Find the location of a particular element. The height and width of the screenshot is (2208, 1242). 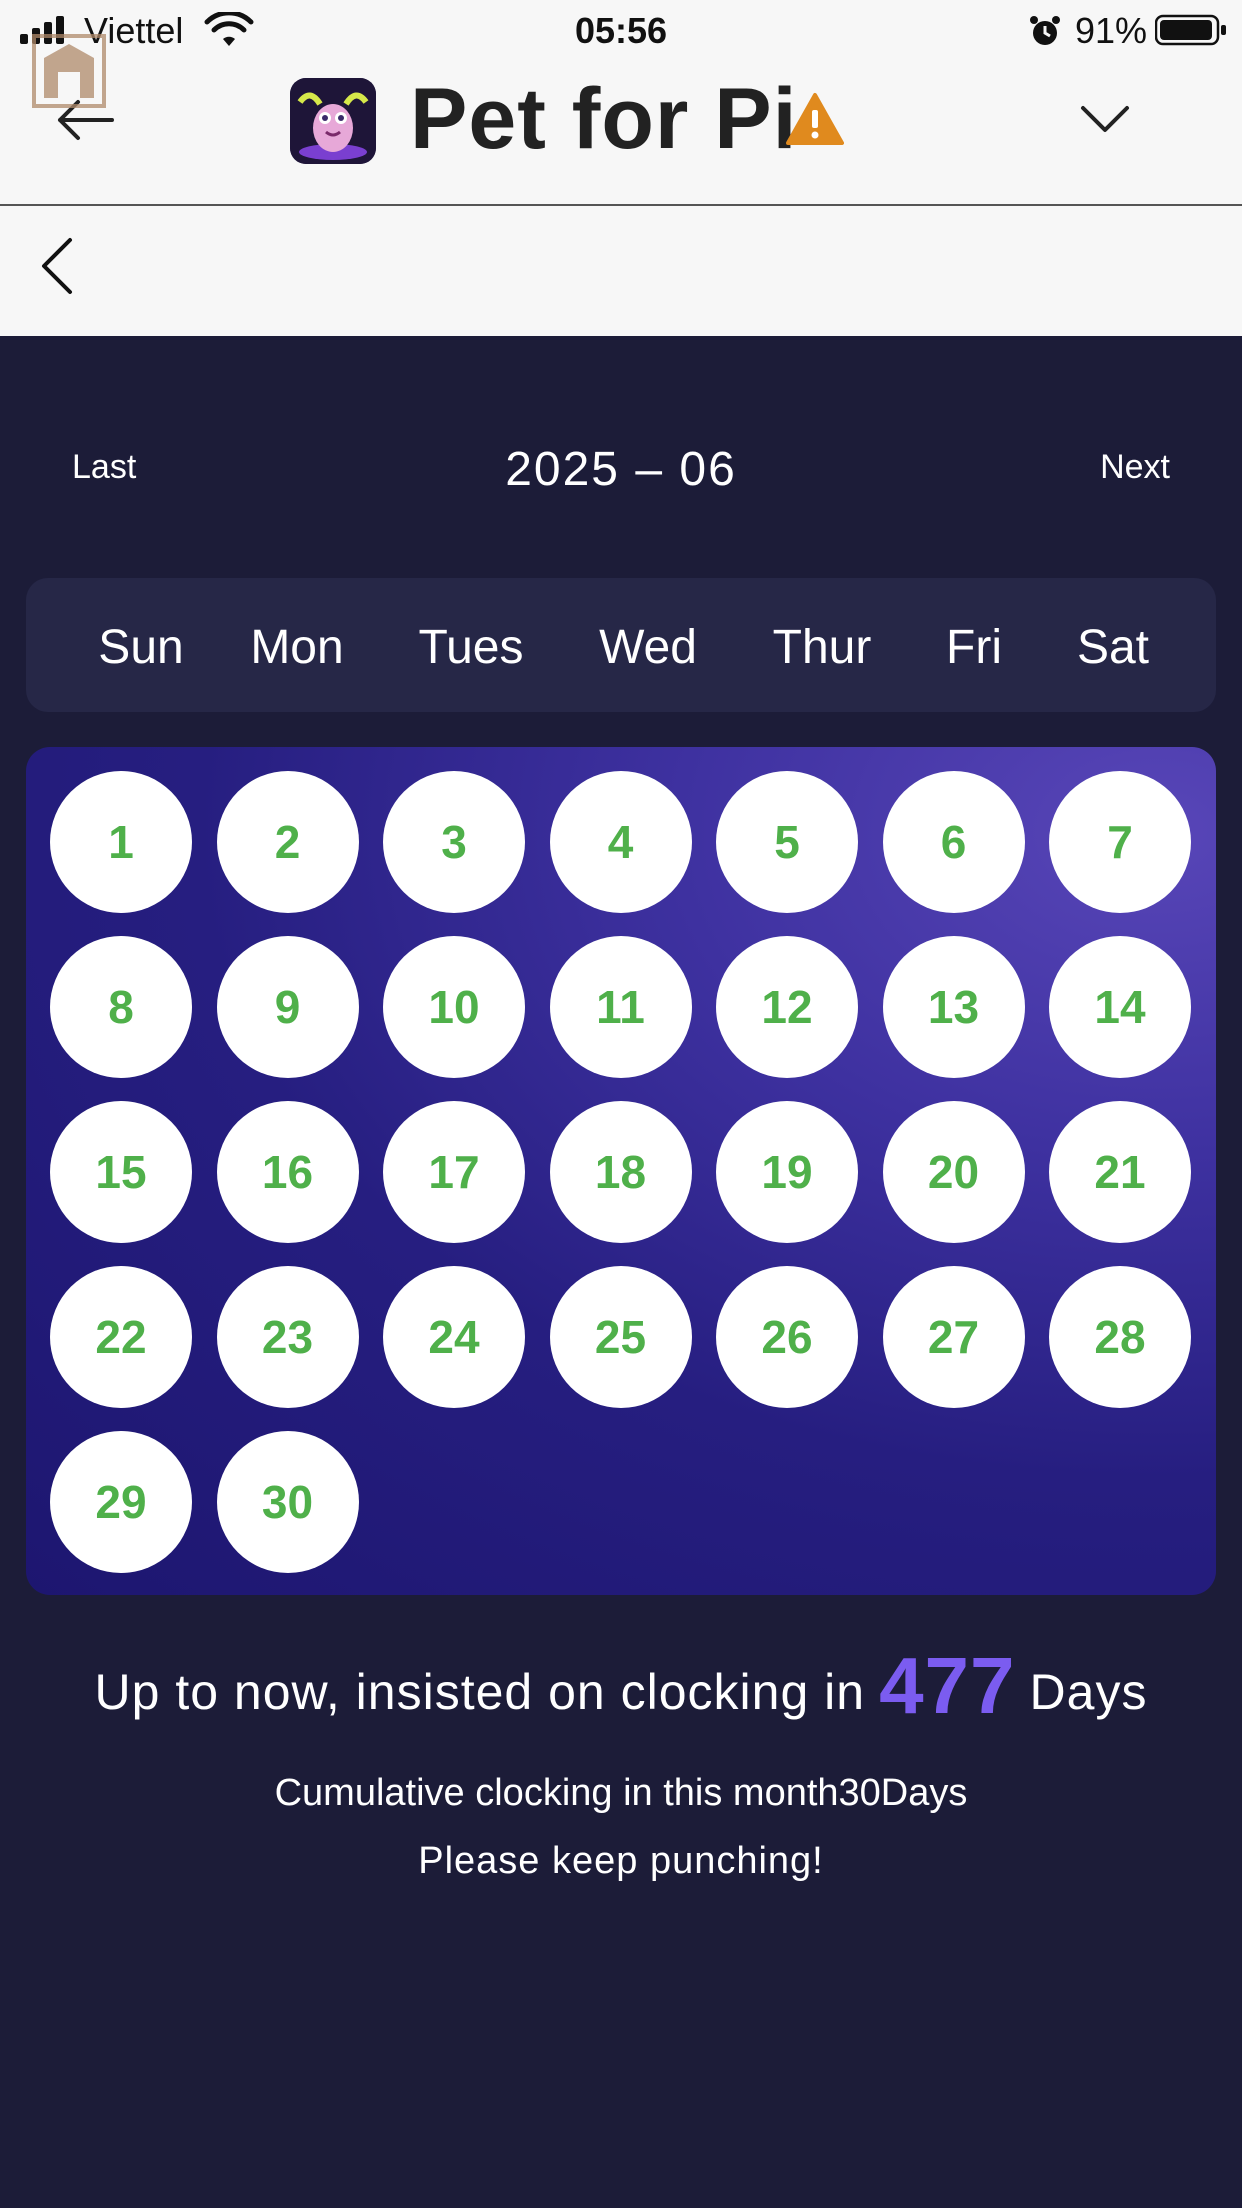

calendar-day: 6 is located at coordinates (953, 842).